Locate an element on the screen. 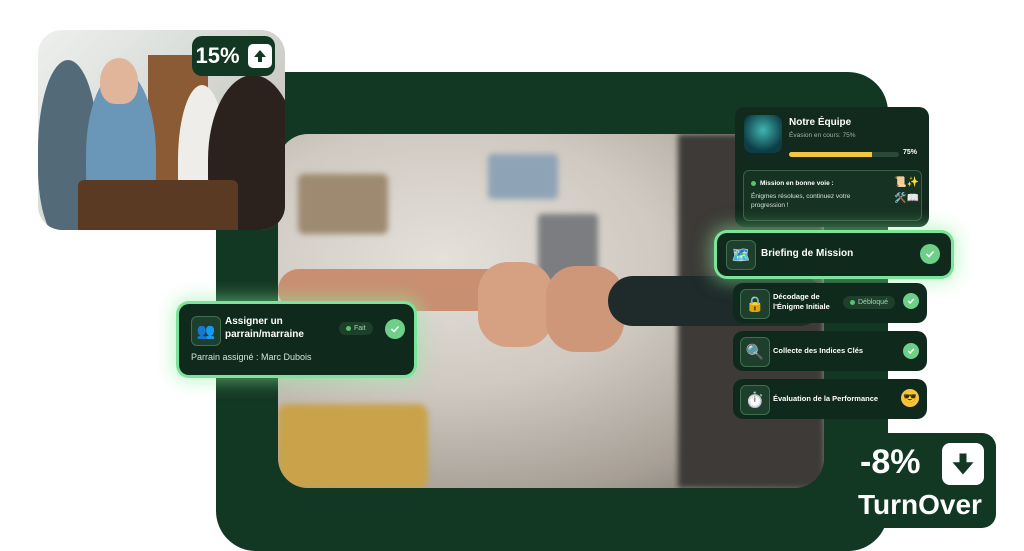  turnover-label: TurnOver is located at coordinates (920, 504).